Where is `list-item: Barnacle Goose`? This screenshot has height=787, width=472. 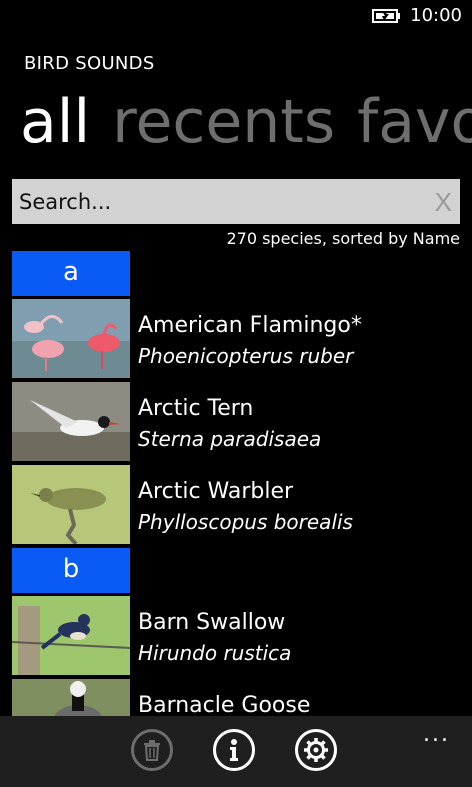
list-item: Barnacle Goose is located at coordinates (242, 697).